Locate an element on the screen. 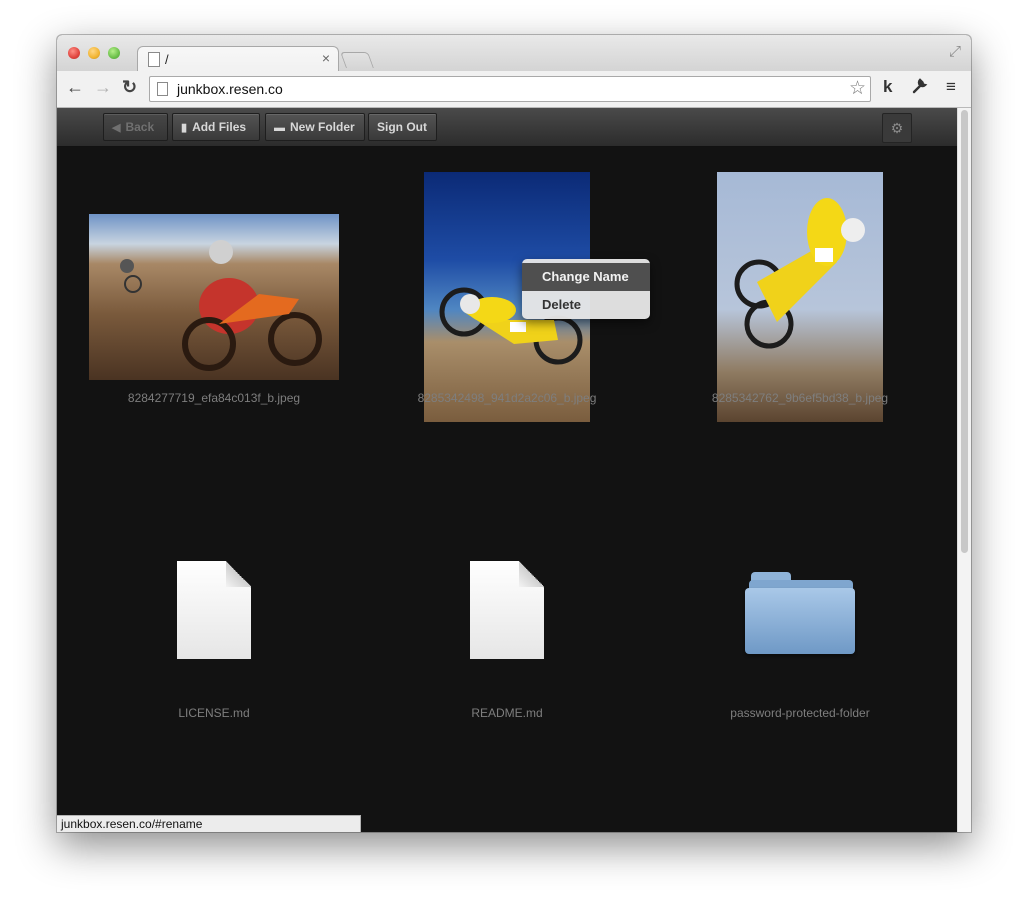 The height and width of the screenshot is (911, 1028). context-menu: Change Name Delete is located at coordinates (586, 289).